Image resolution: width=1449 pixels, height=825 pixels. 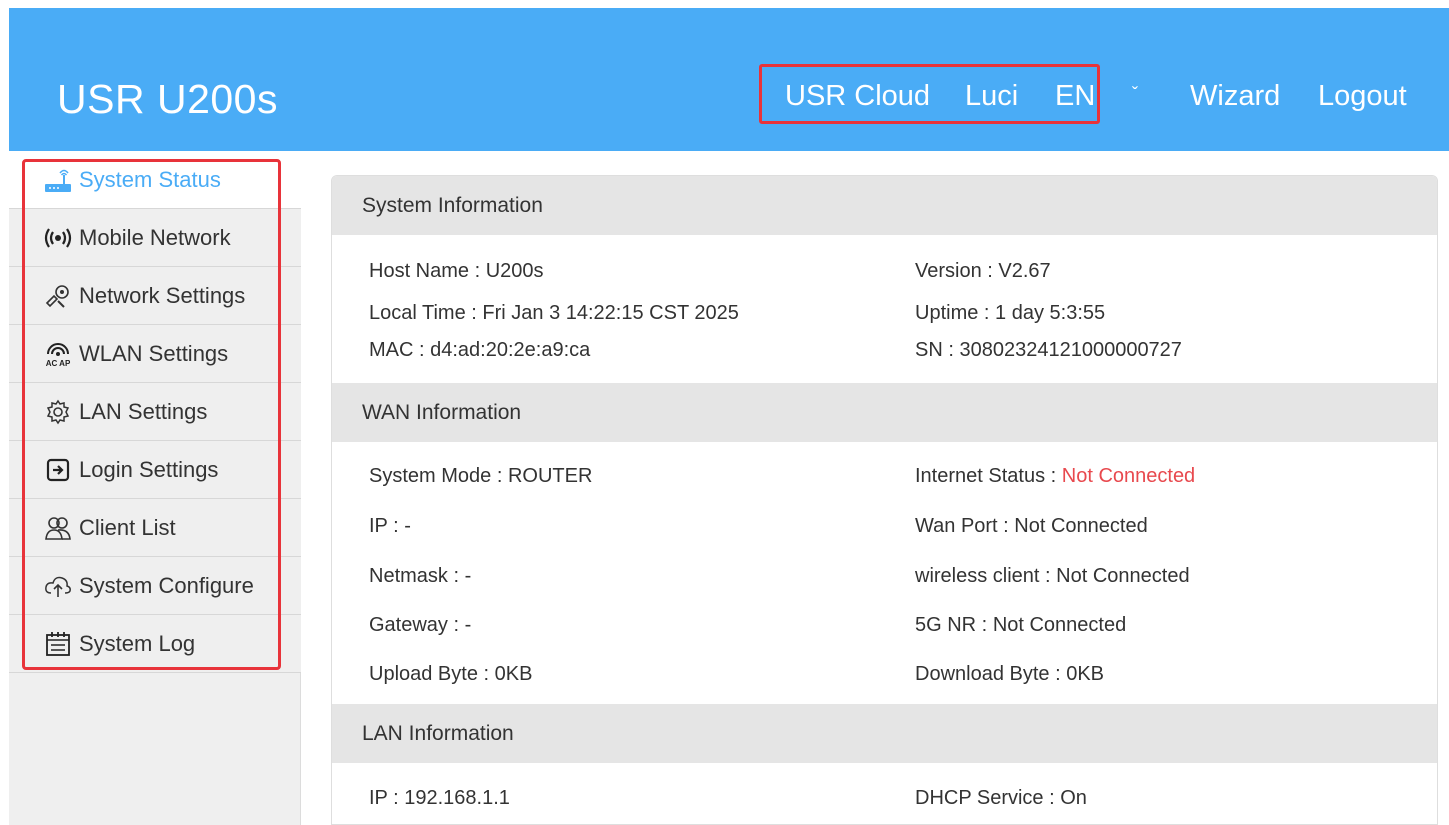 What do you see at coordinates (983, 576) in the screenshot?
I see `wireless-client-label: wireless client :` at bounding box center [983, 576].